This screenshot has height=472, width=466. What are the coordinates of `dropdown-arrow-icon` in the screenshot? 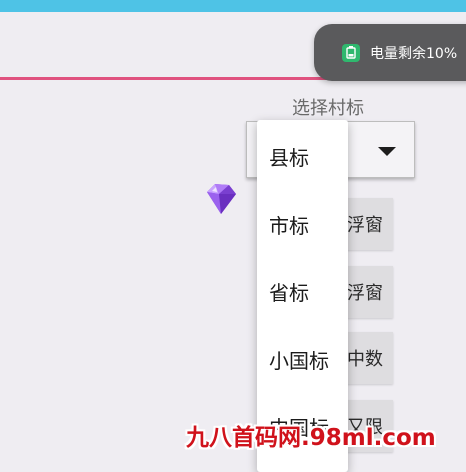 It's located at (387, 151).